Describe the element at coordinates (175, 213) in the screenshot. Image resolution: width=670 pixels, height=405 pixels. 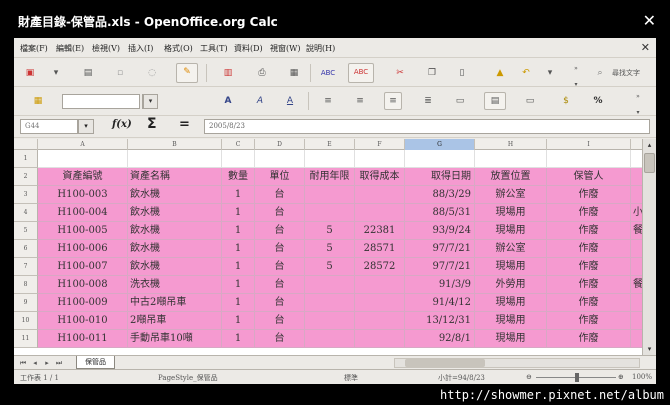
I see `cell-b4: 飲水機` at that location.